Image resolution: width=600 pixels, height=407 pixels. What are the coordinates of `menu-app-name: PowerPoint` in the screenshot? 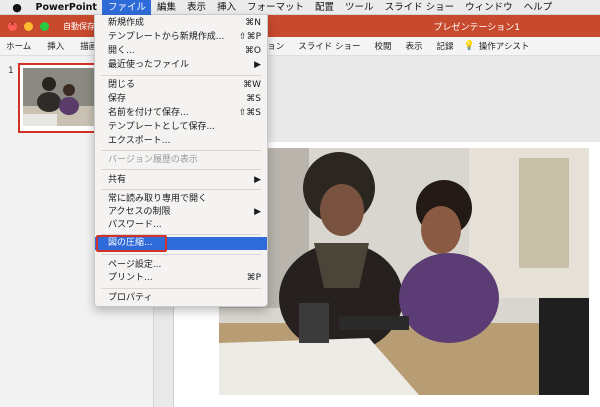 It's located at (66, 7).